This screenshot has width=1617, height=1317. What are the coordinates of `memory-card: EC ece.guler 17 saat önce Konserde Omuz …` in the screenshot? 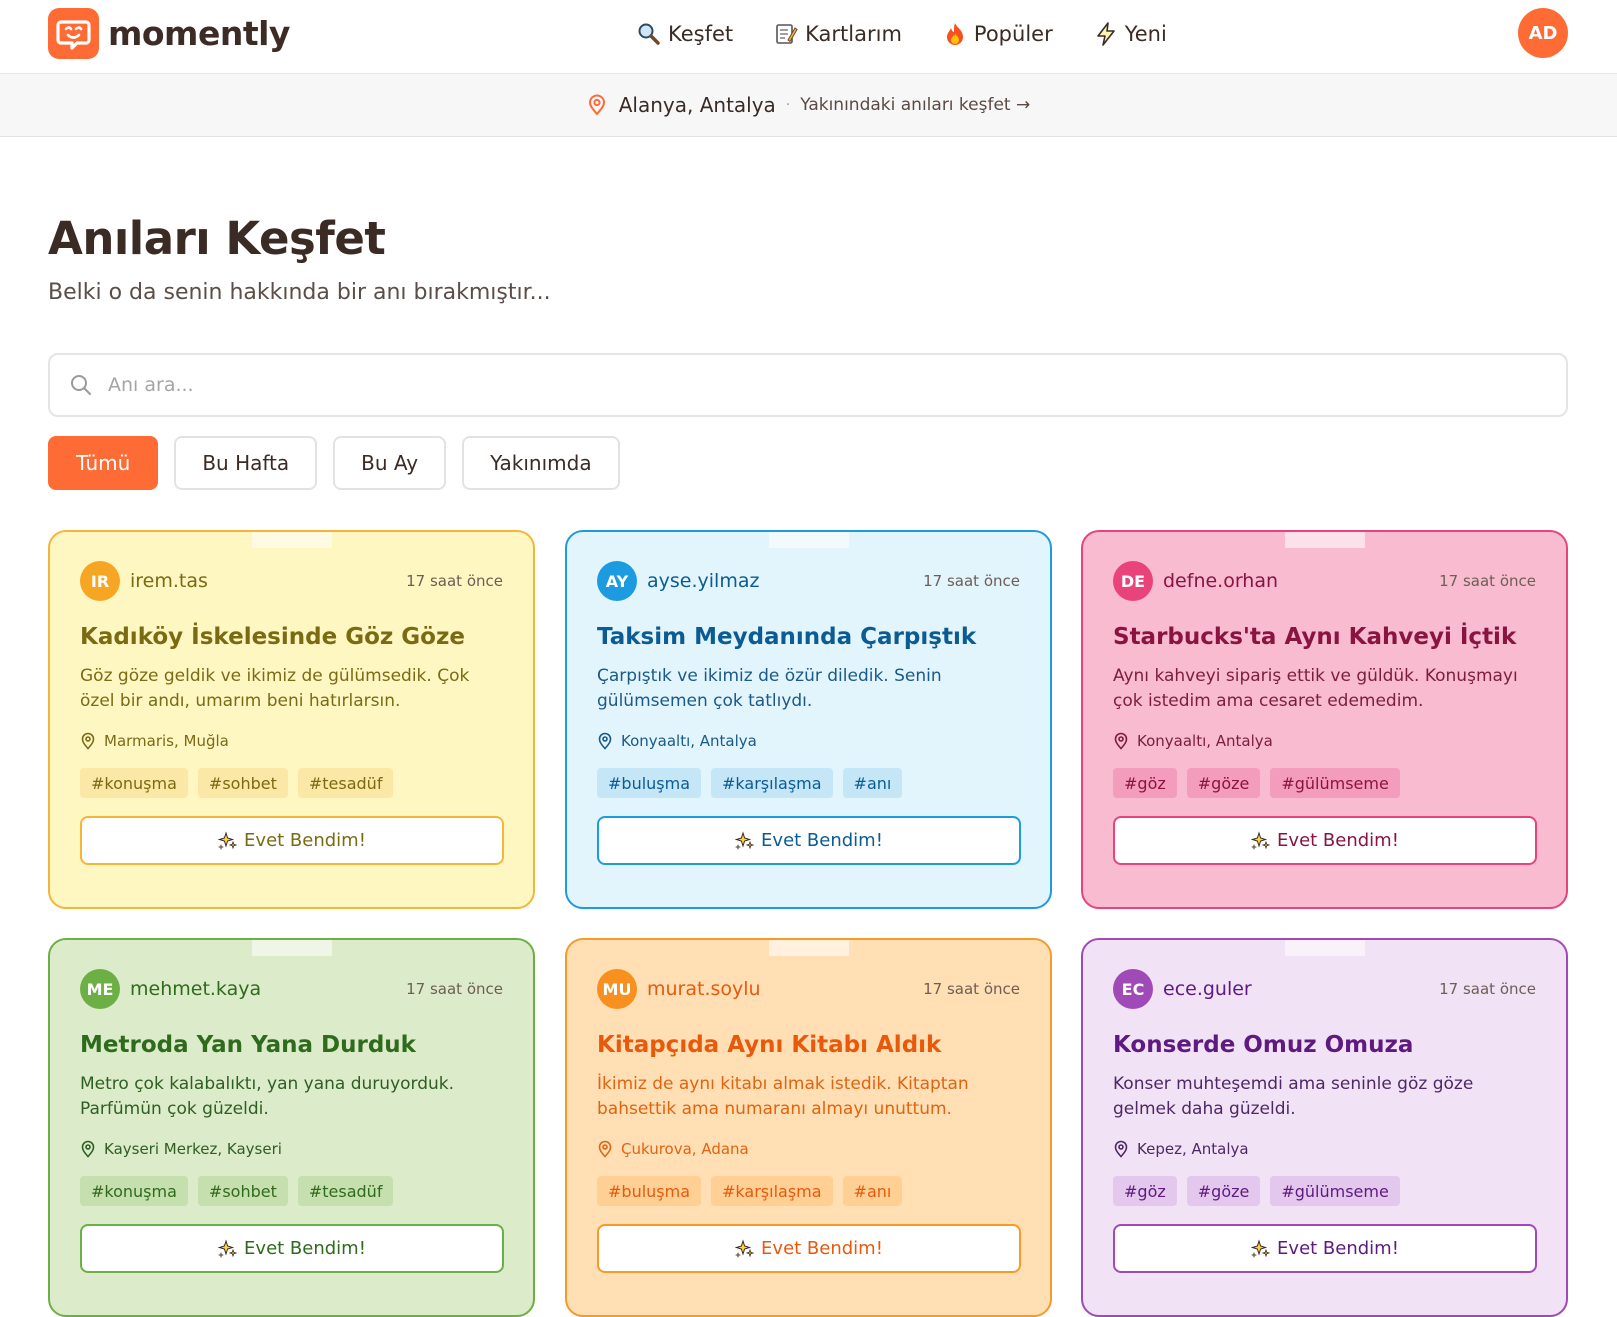 It's located at (1324, 1127).